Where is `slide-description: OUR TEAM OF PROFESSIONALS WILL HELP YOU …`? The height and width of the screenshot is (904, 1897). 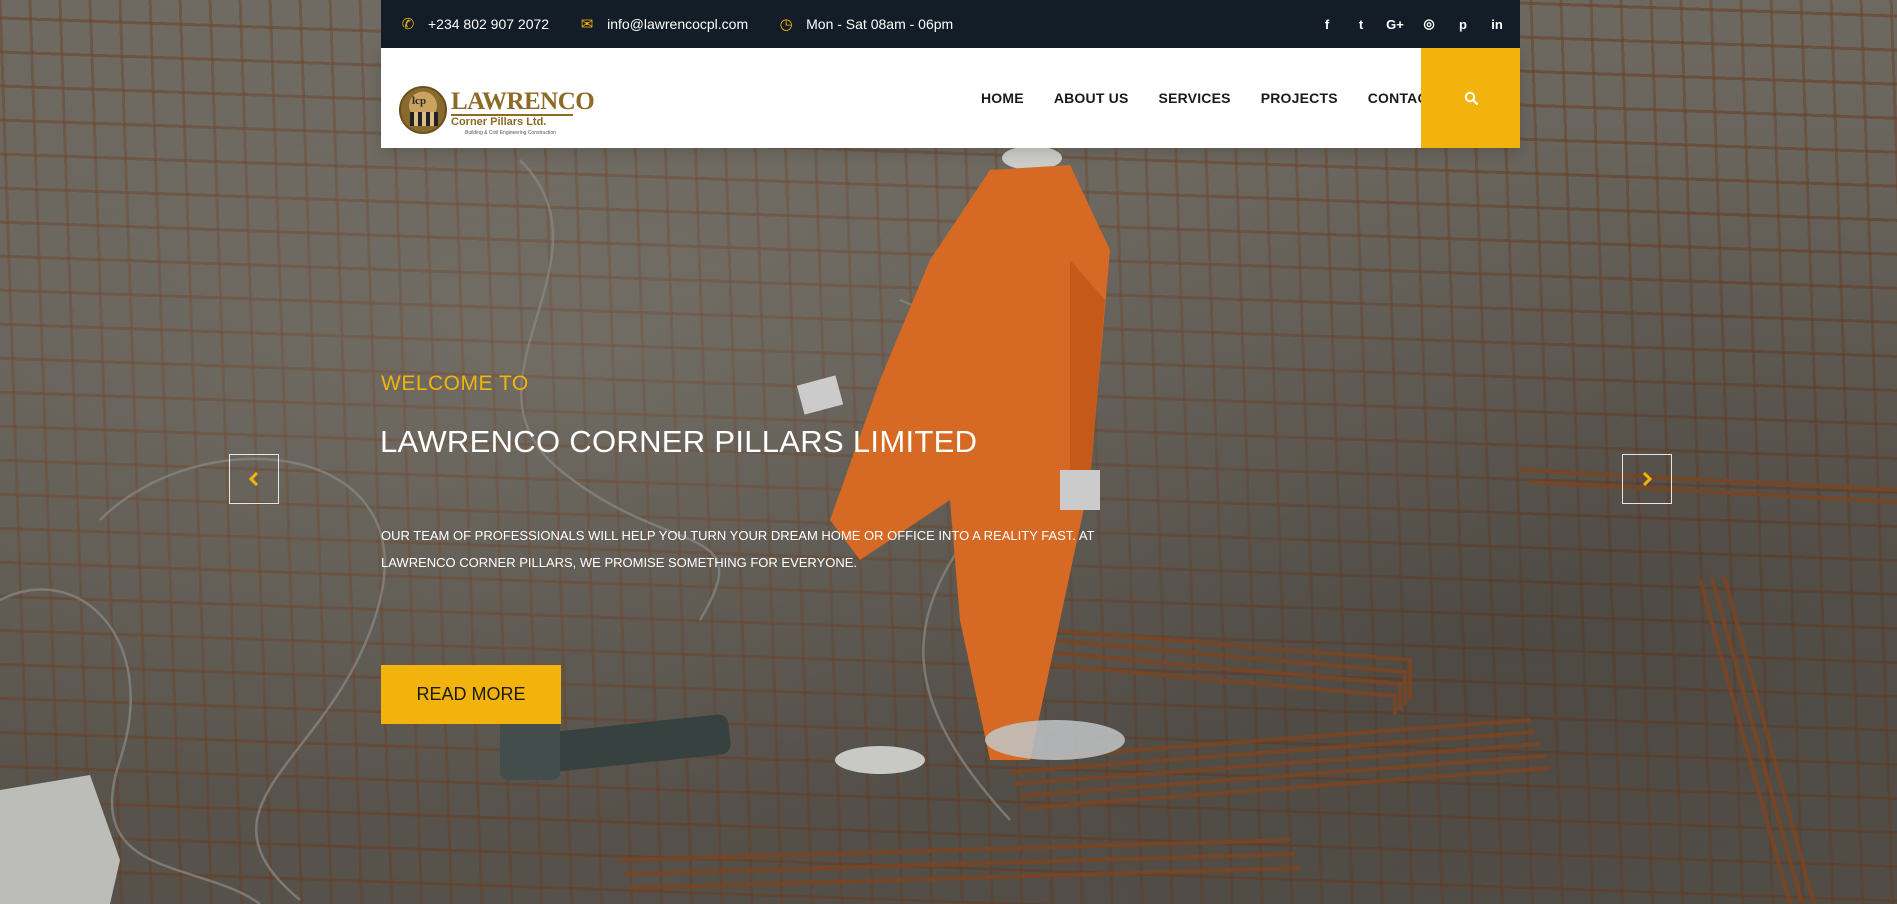
slide-description: OUR TEAM OF PROFESSIONALS WILL HELP YOU … is located at coordinates (738, 549).